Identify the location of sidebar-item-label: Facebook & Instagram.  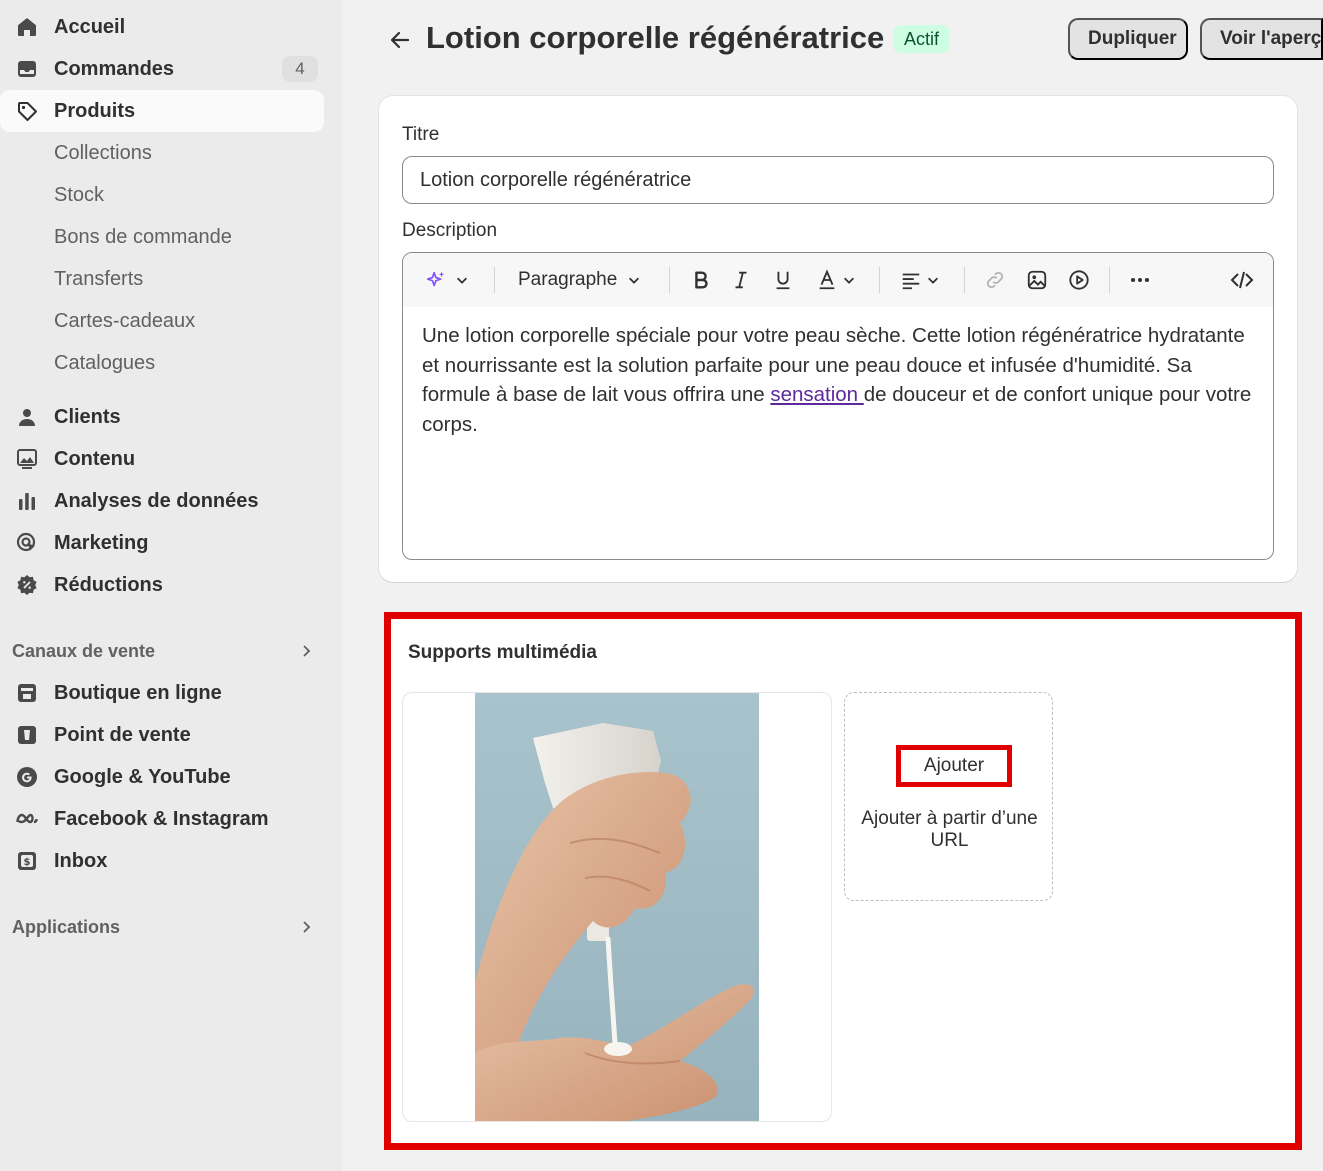
(161, 818).